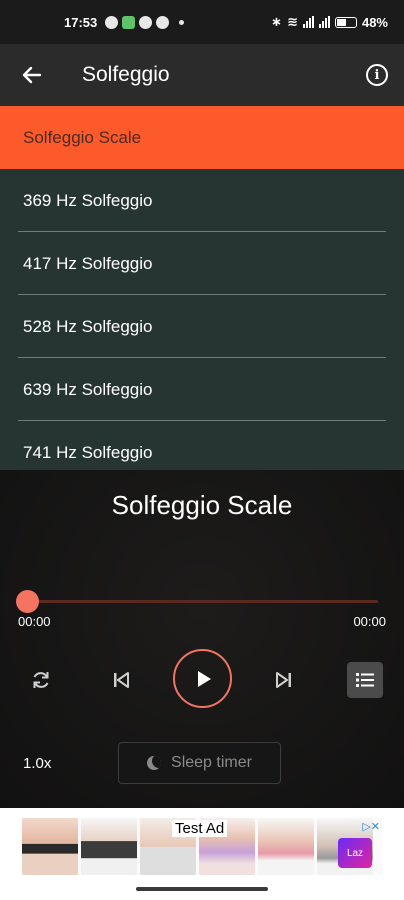 The image size is (404, 900). I want to click on list-item-label: 369 Hz Solfeggio, so click(88, 200).